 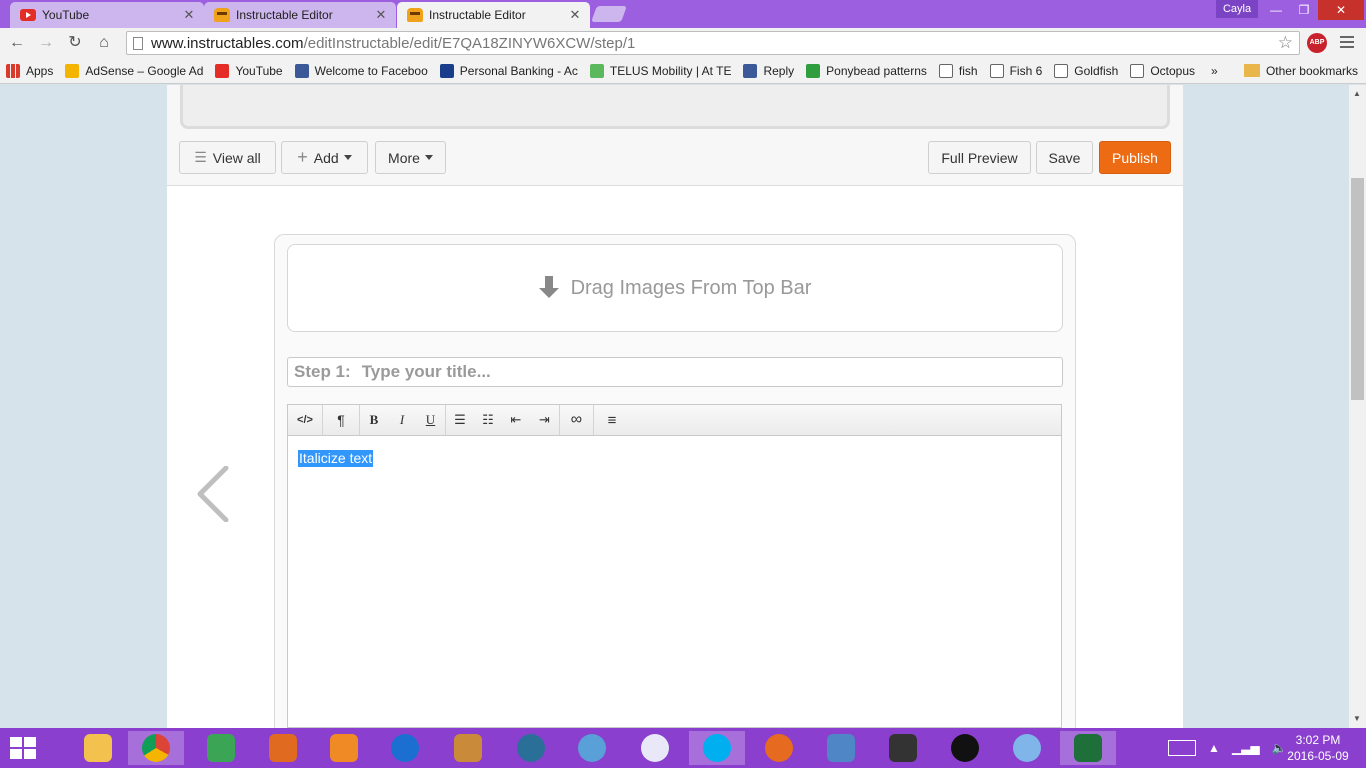 I want to click on bookmark-label: Personal Banking - Ac, so click(x=518, y=70).